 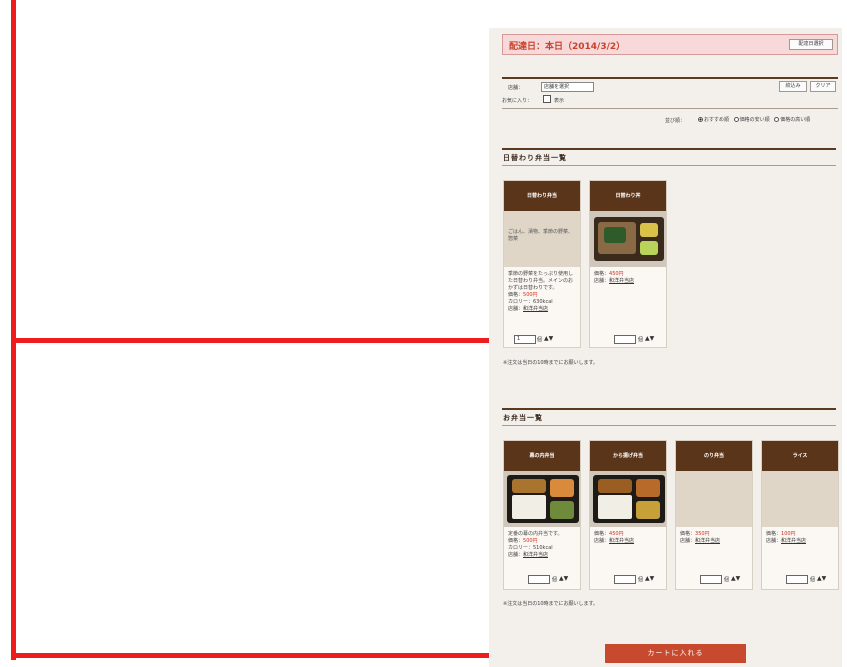 I want to click on filter-top-rule, so click(x=670, y=78).